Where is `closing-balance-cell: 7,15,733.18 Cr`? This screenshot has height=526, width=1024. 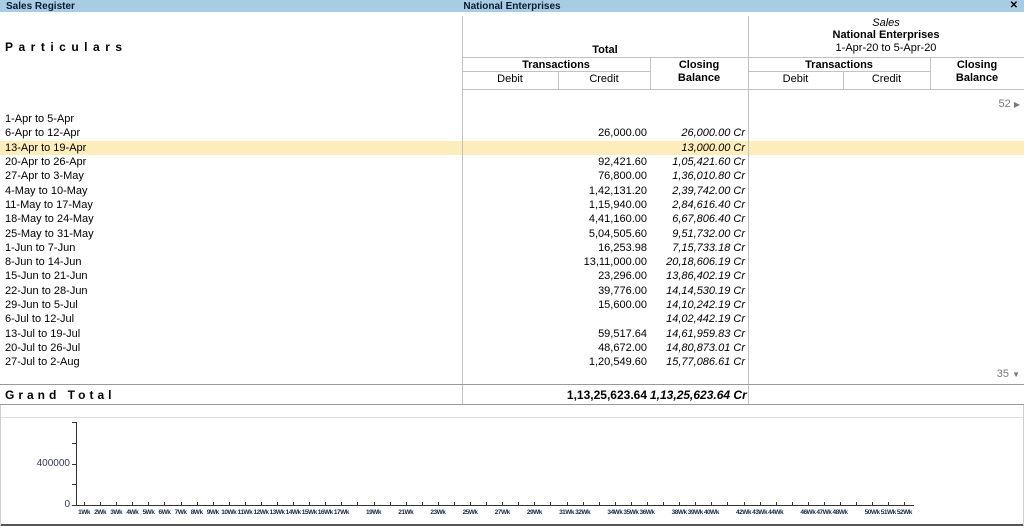
closing-balance-cell: 7,15,733.18 Cr is located at coordinates (708, 247).